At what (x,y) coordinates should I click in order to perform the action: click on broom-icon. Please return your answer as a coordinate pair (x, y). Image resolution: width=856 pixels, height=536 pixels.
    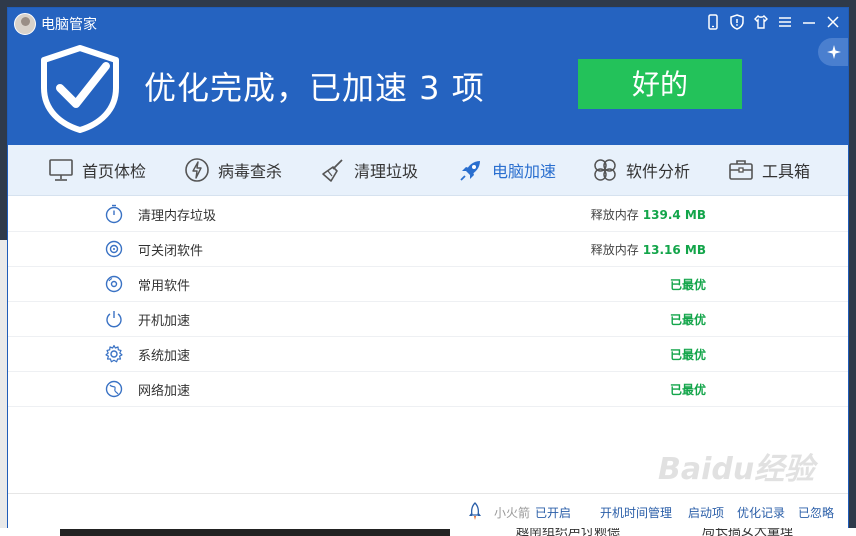
    Looking at the image, I should click on (332, 170).